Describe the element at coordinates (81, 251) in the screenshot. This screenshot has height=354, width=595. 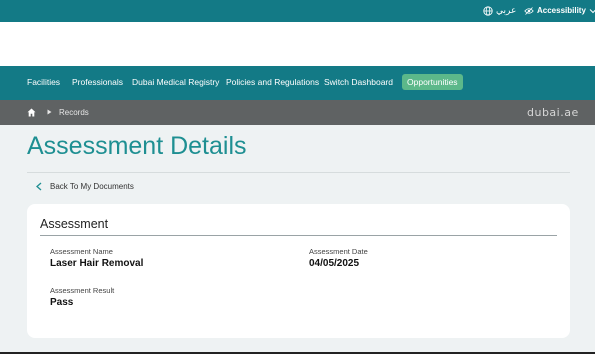
I see `assessment-name-label: Assessment Name` at that location.